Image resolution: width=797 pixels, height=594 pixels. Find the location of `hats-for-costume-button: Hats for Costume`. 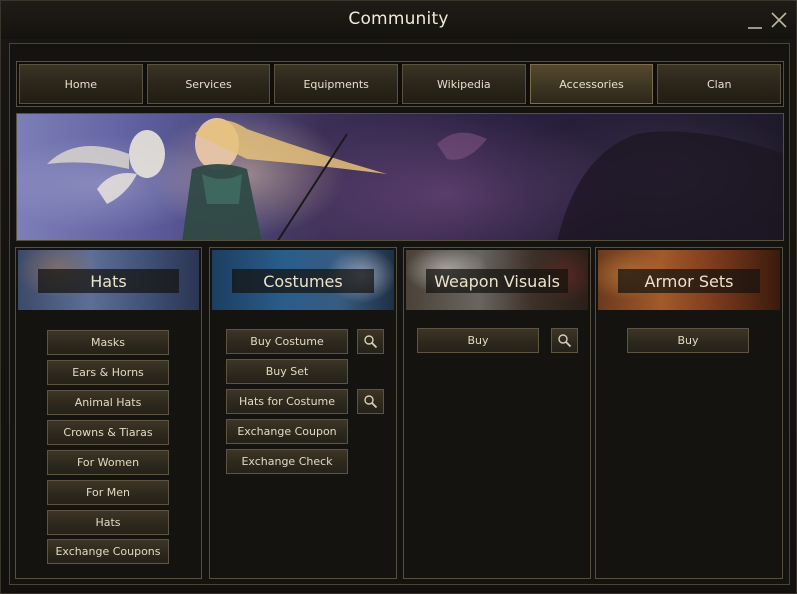

hats-for-costume-button: Hats for Costume is located at coordinates (287, 401).